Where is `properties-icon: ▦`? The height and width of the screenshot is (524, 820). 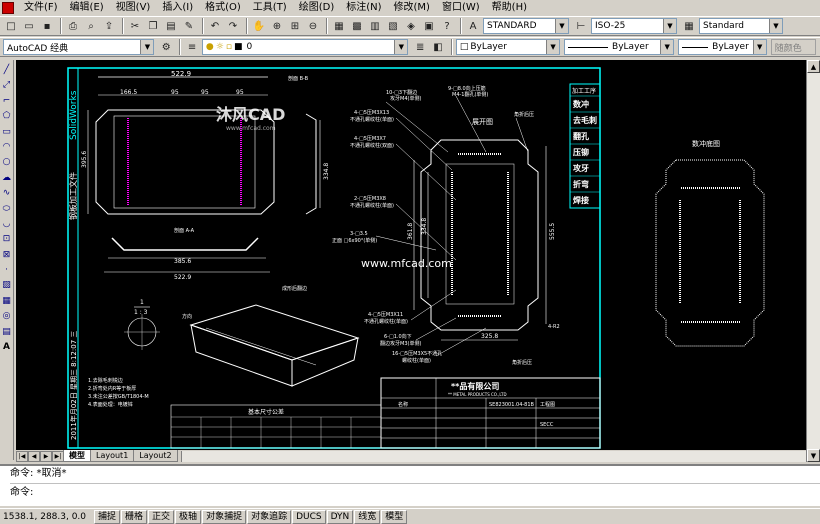 properties-icon: ▦ is located at coordinates (339, 26).